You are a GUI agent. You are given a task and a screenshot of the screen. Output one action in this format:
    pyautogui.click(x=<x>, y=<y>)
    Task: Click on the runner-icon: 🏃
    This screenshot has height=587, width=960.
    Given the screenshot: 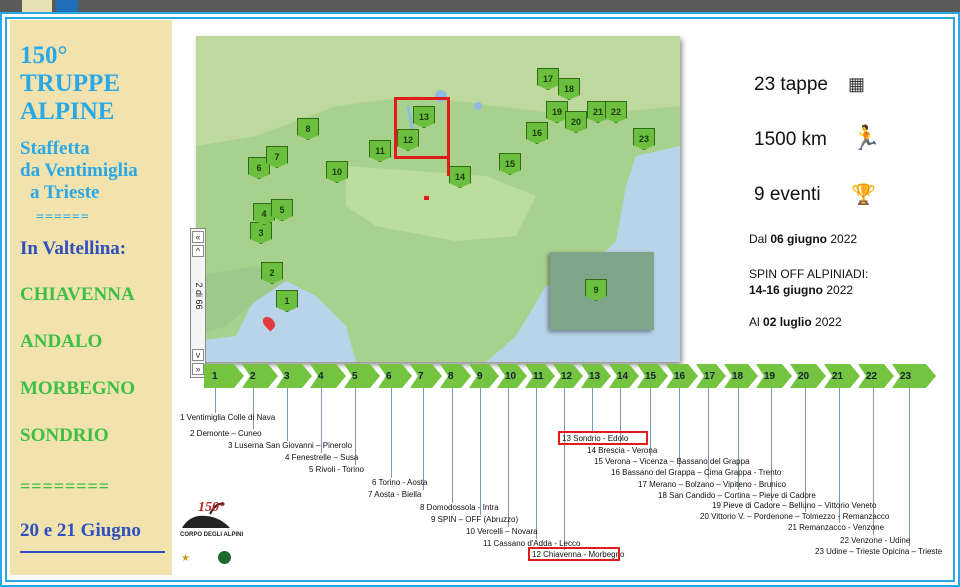 What is the action you would take?
    pyautogui.click(x=866, y=138)
    